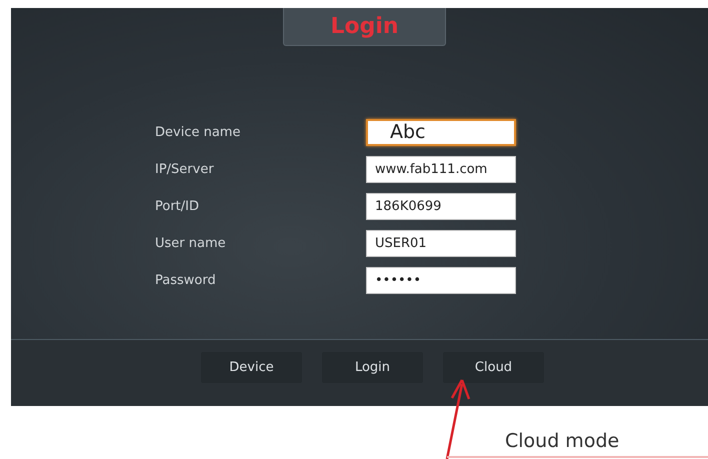 The image size is (708, 459). What do you see at coordinates (177, 207) in the screenshot?
I see `field-label: Port/ID` at bounding box center [177, 207].